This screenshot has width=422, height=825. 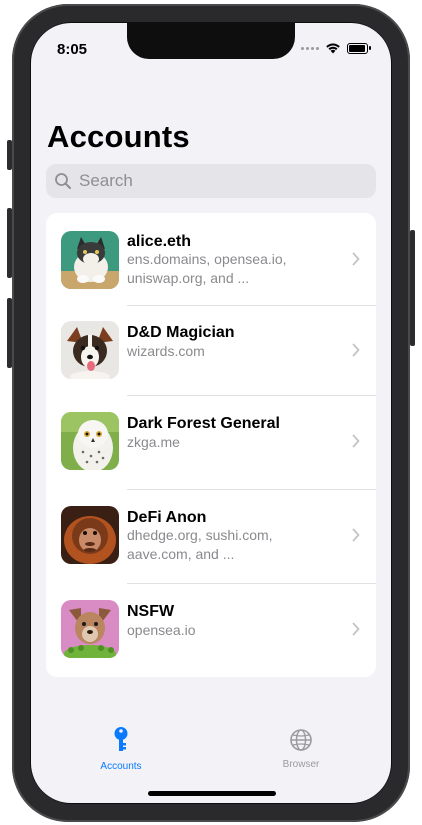 What do you see at coordinates (72, 49) in the screenshot?
I see `status-time: 8:05` at bounding box center [72, 49].